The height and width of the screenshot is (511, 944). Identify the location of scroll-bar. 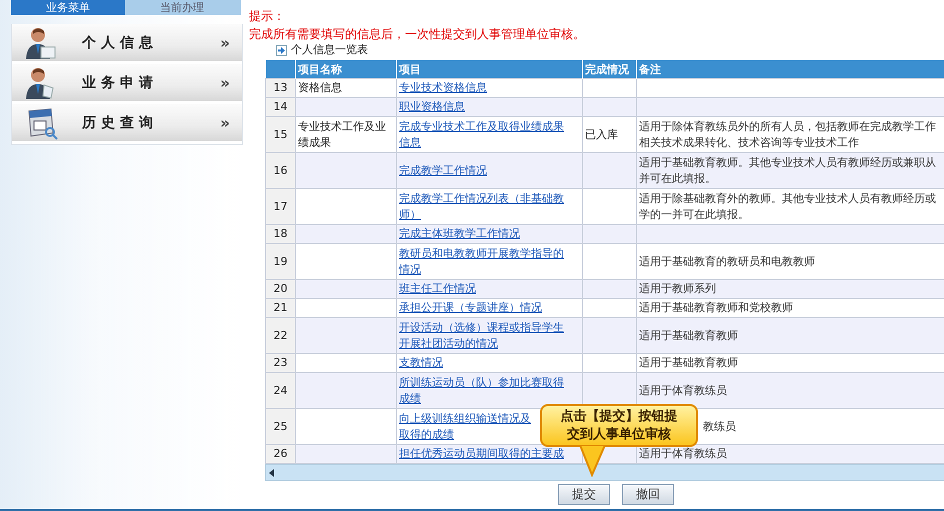
(604, 472).